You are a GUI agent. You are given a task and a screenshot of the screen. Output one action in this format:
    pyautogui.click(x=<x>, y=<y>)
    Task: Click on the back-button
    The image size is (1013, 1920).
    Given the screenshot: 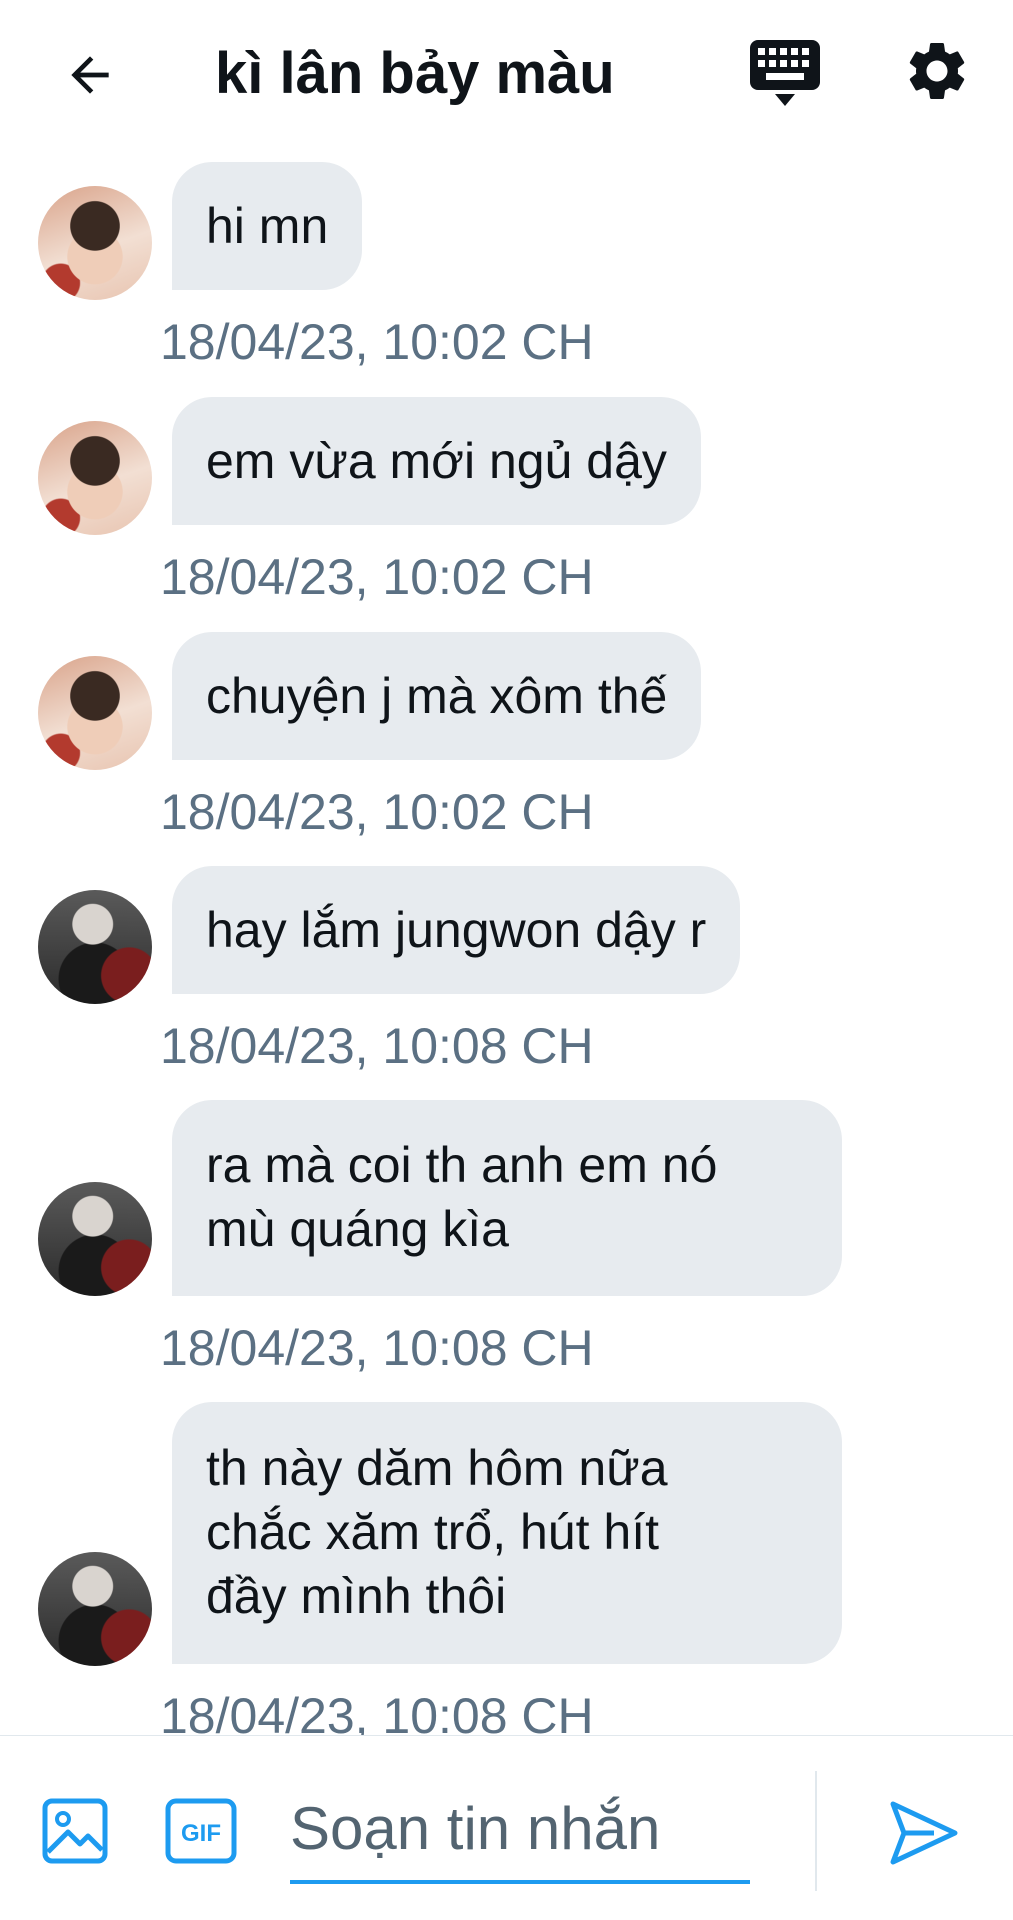 What is the action you would take?
    pyautogui.click(x=90, y=75)
    